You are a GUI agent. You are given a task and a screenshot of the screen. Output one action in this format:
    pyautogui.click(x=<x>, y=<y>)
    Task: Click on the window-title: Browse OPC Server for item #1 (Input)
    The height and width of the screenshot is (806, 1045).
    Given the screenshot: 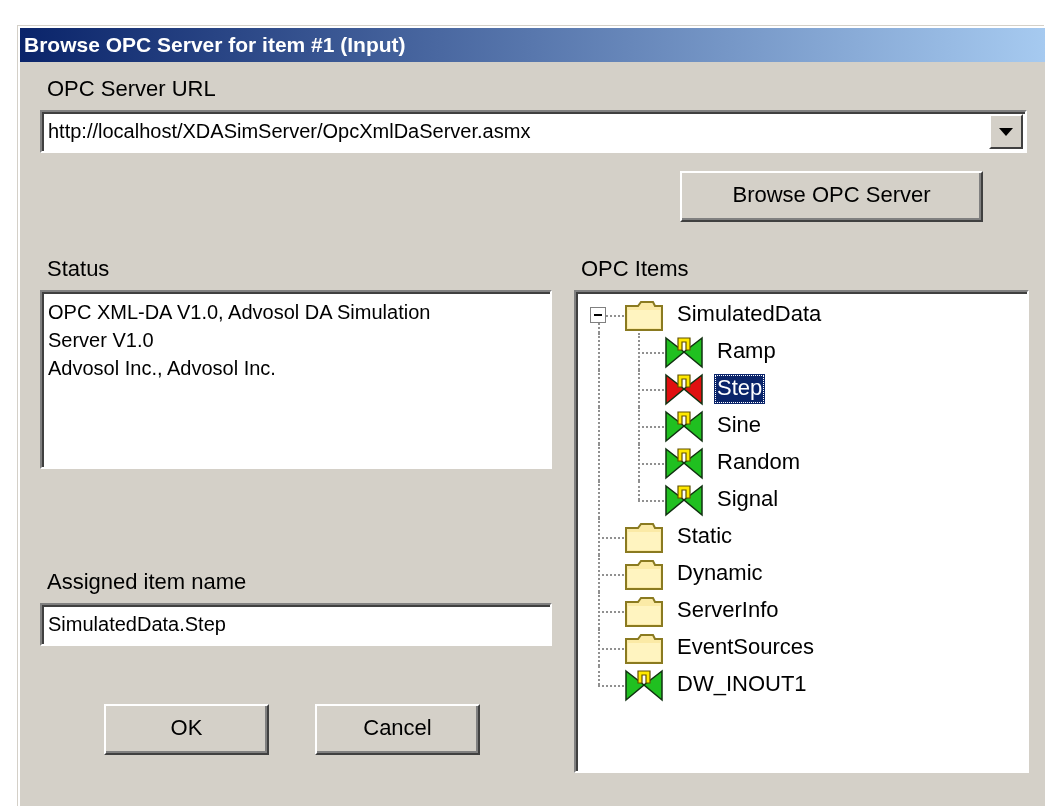 What is the action you would take?
    pyautogui.click(x=532, y=45)
    